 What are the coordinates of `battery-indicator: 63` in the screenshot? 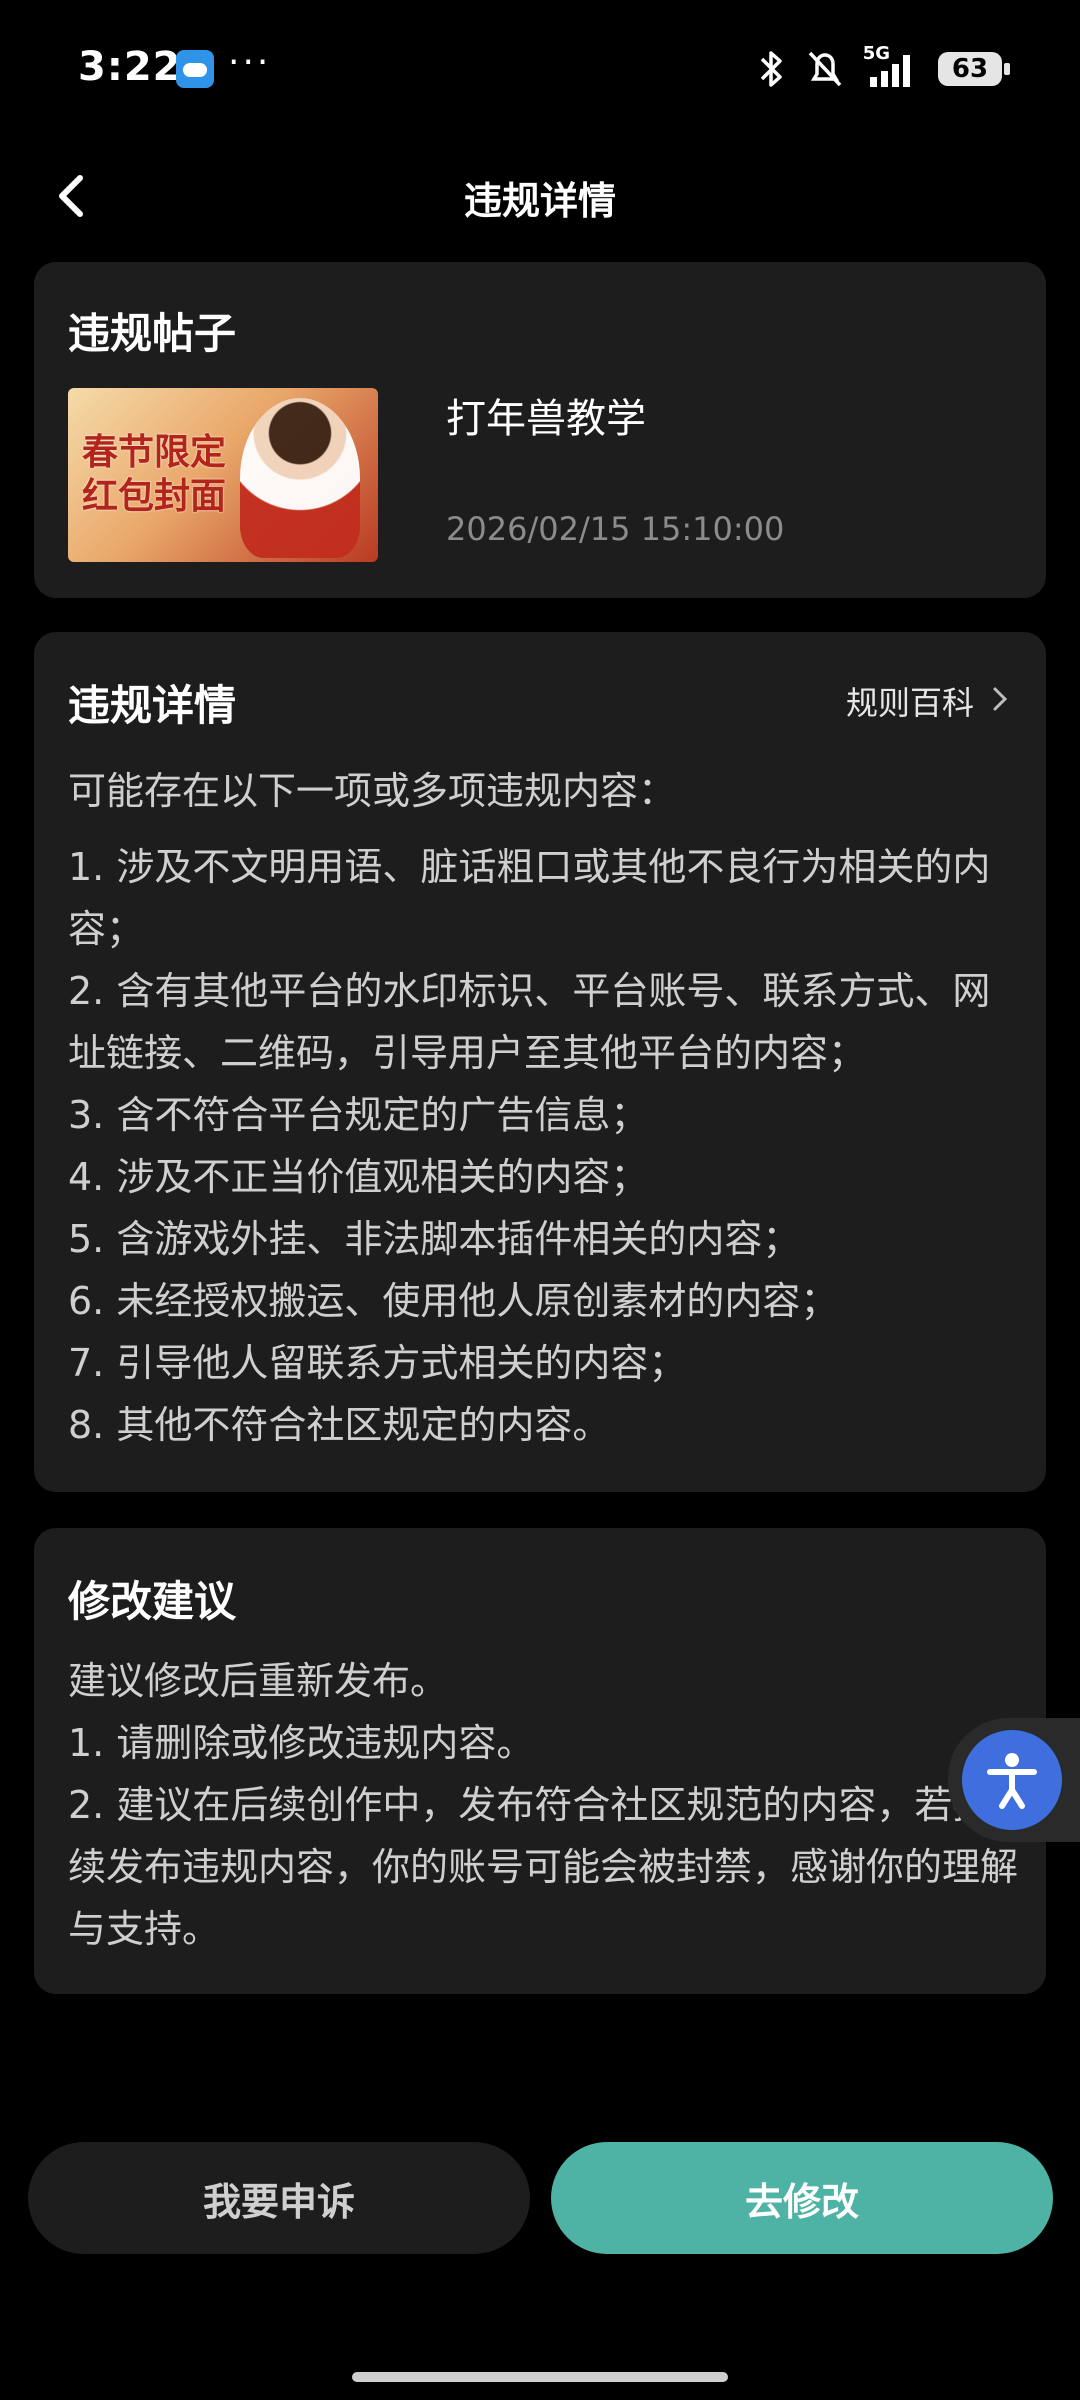 It's located at (974, 69).